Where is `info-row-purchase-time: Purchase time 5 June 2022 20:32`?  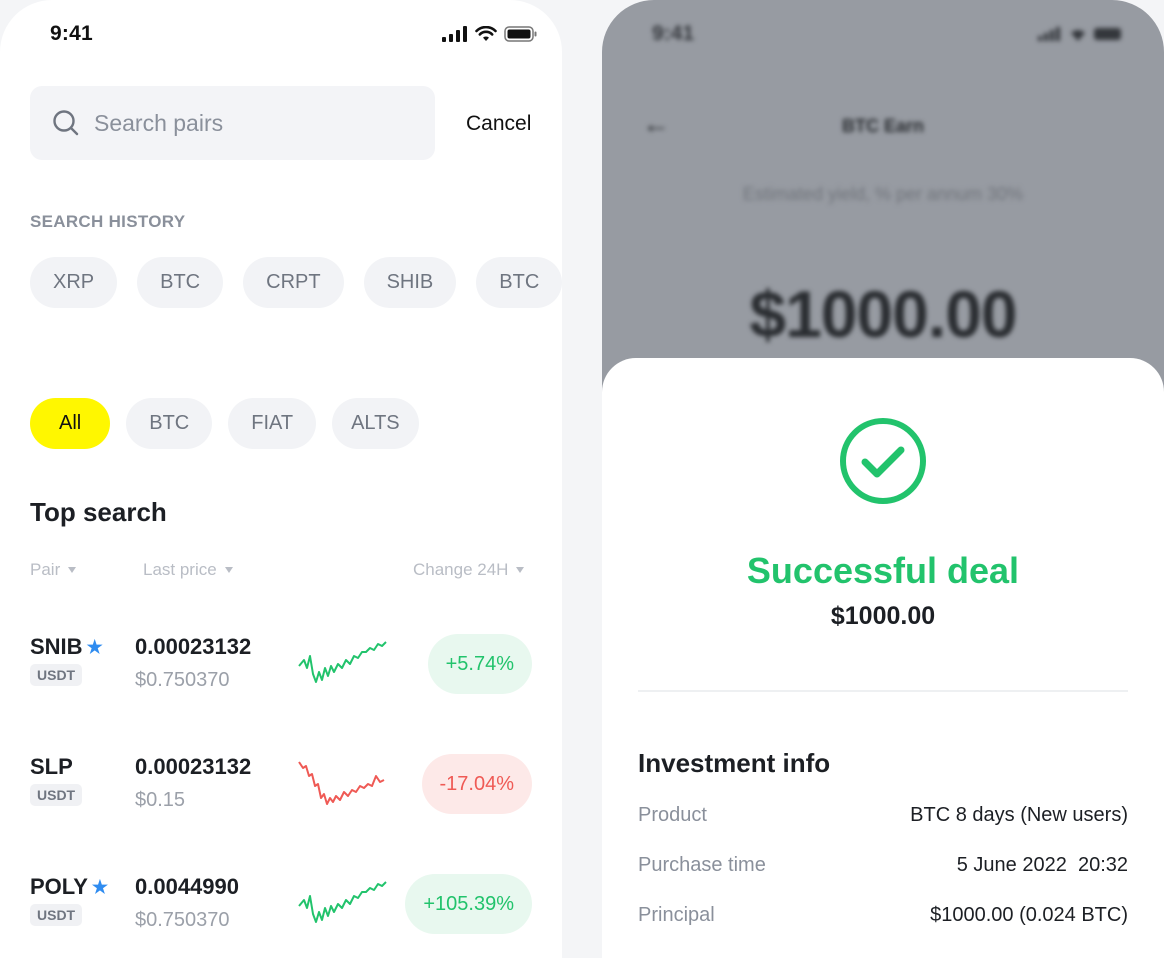
info-row-purchase-time: Purchase time 5 June 2022 20:32 is located at coordinates (883, 865).